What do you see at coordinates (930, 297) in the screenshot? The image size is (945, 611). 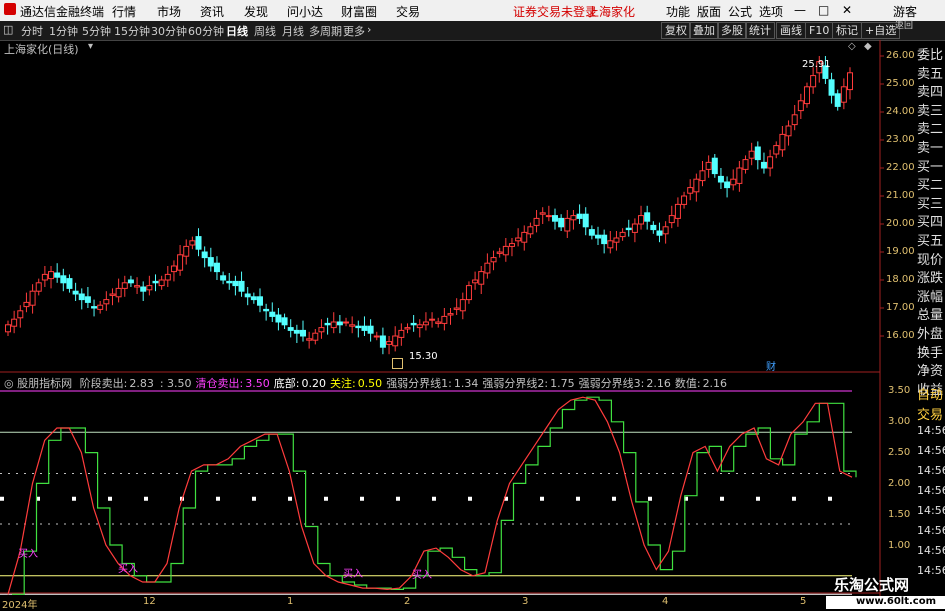 I see `order-book-label: 涨幅` at bounding box center [930, 297].